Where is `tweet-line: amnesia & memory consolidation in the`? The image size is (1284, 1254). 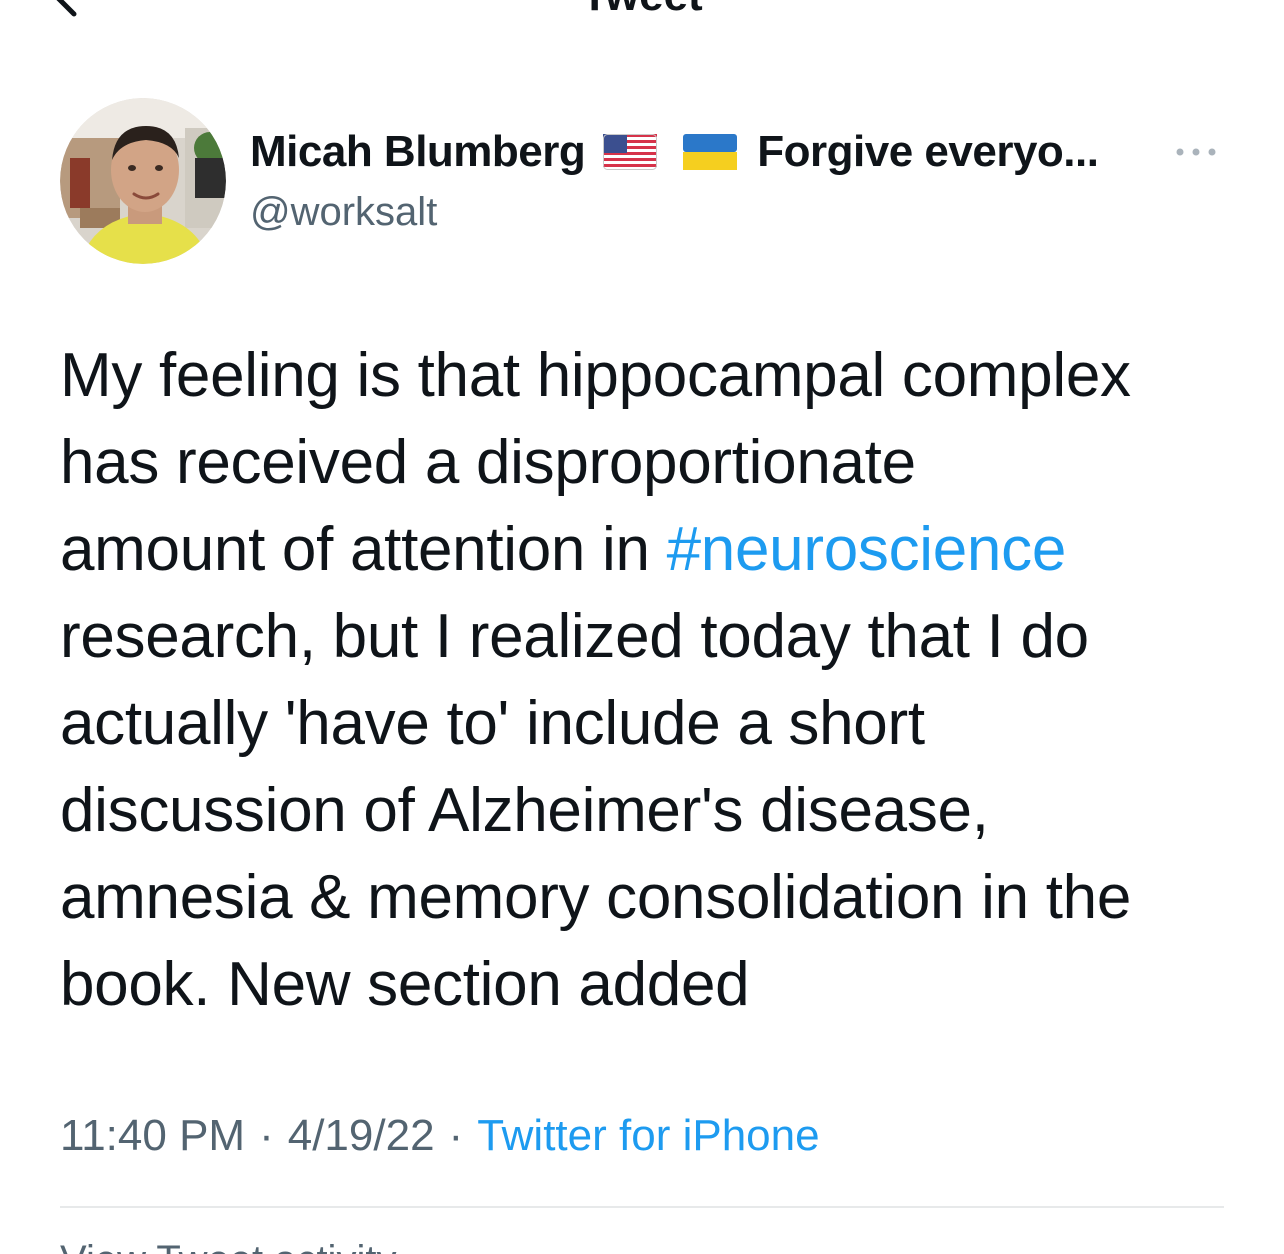 tweet-line: amnesia & memory consolidation in the is located at coordinates (595, 897).